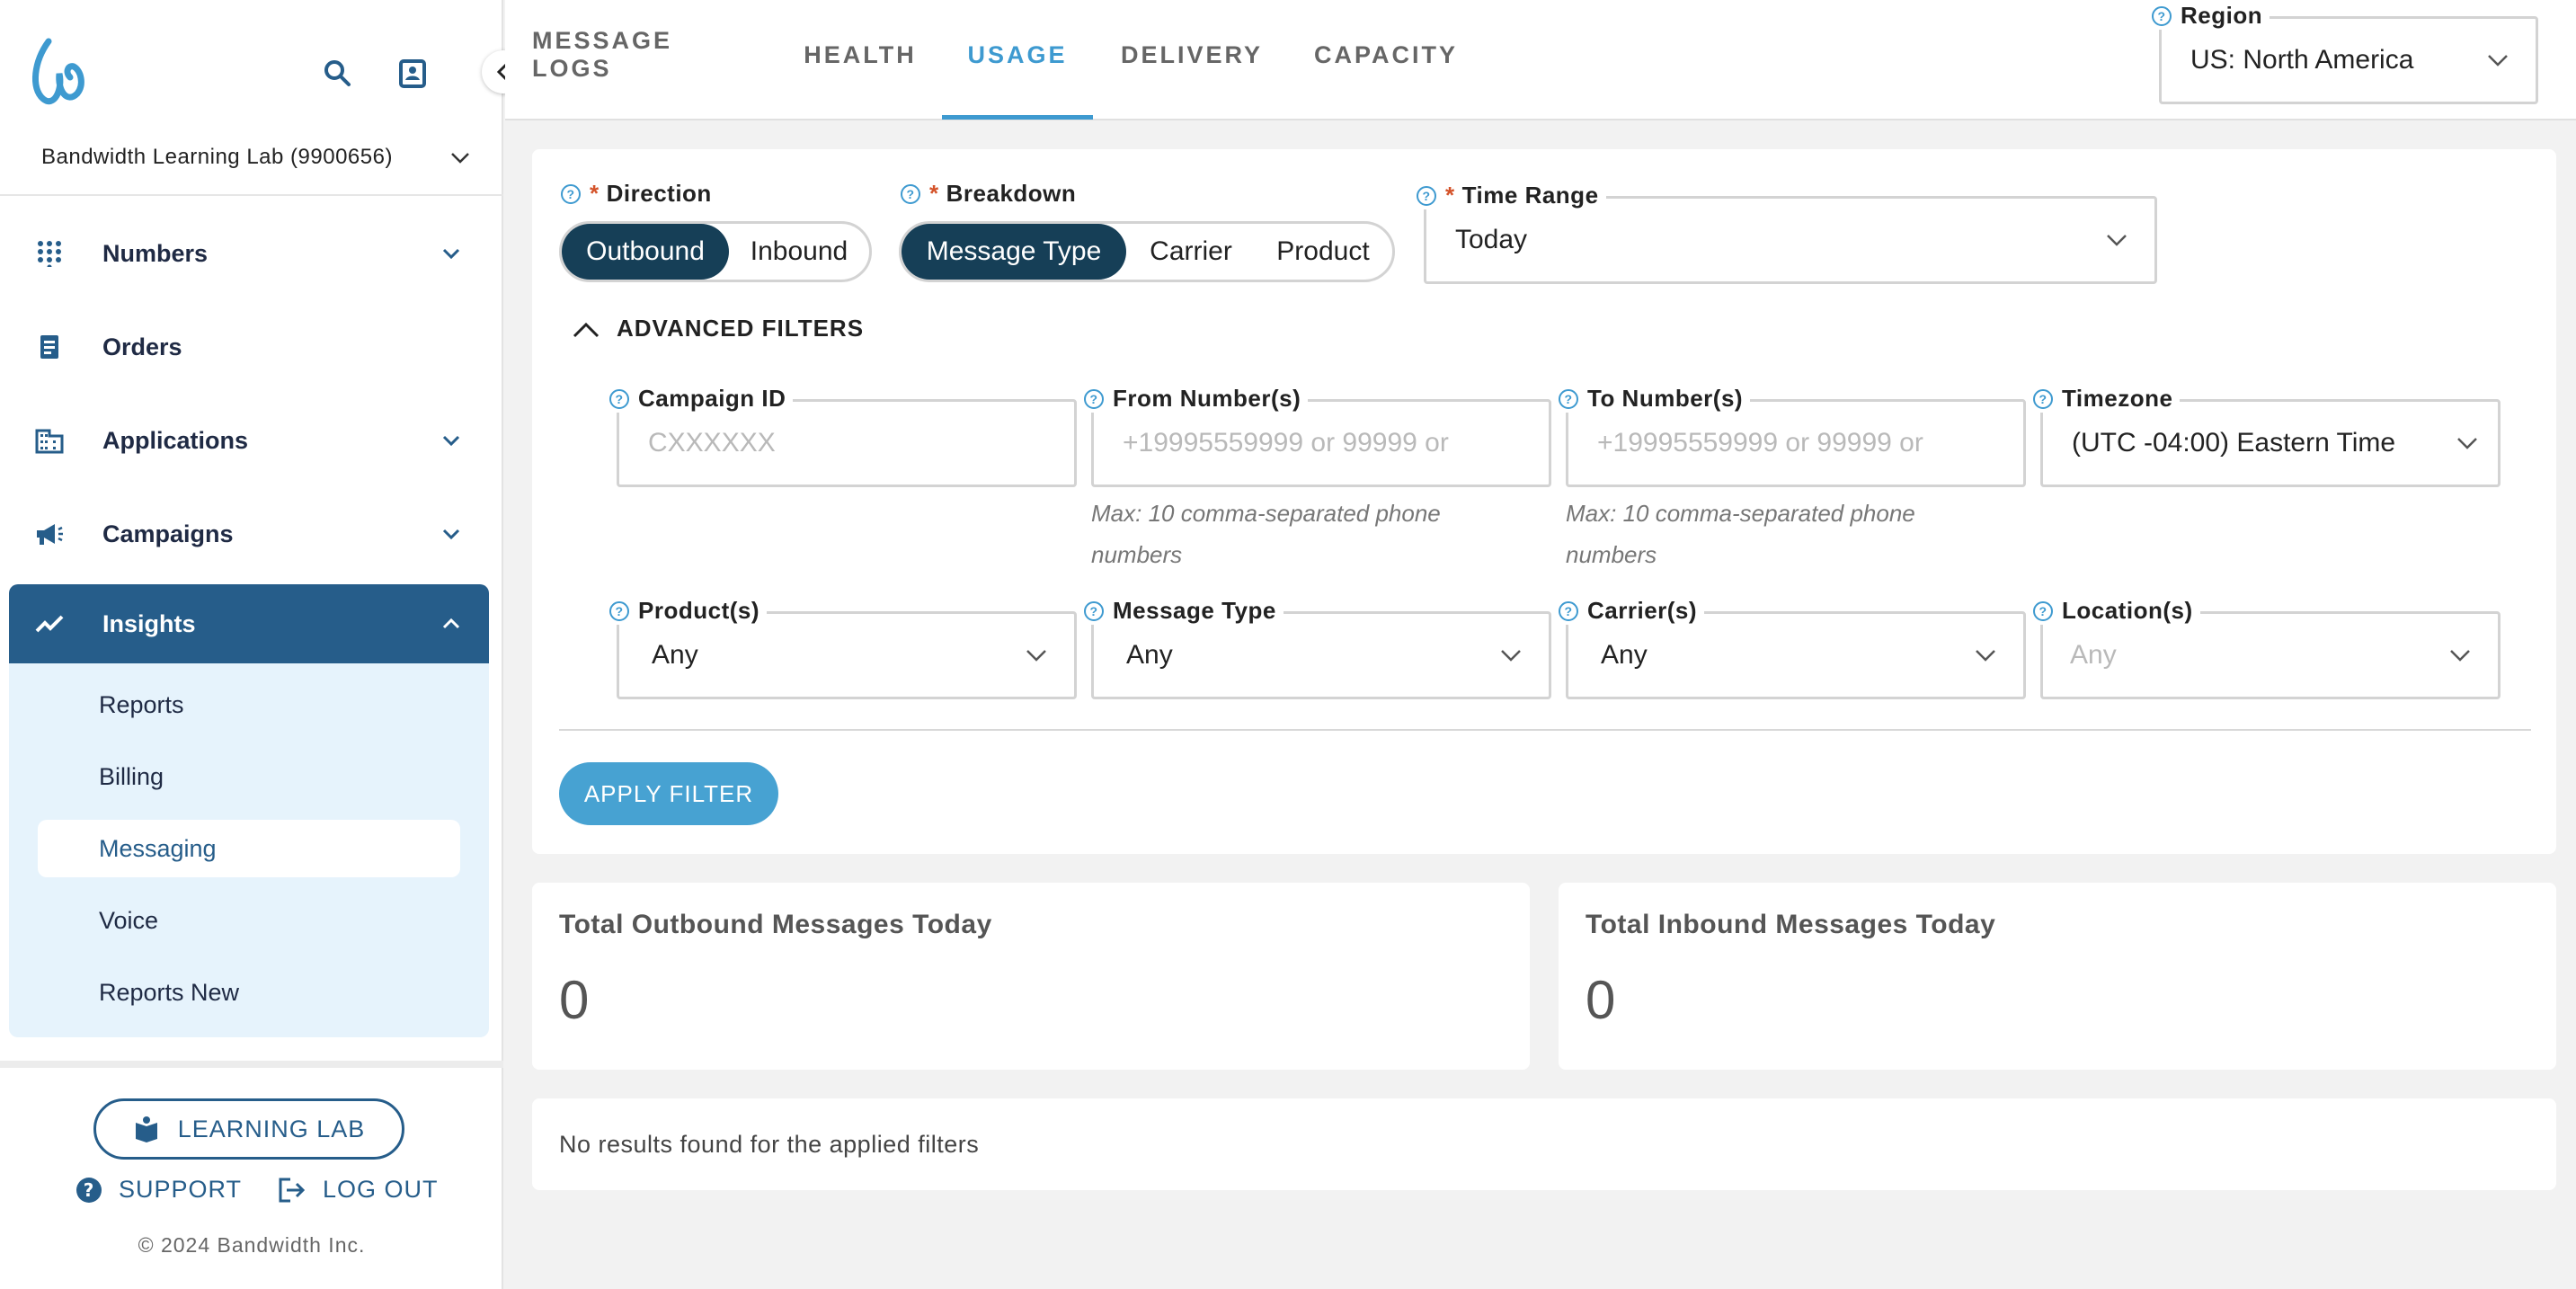 The height and width of the screenshot is (1289, 2576). I want to click on sidebar-item-numbers: Numbers, so click(249, 253).